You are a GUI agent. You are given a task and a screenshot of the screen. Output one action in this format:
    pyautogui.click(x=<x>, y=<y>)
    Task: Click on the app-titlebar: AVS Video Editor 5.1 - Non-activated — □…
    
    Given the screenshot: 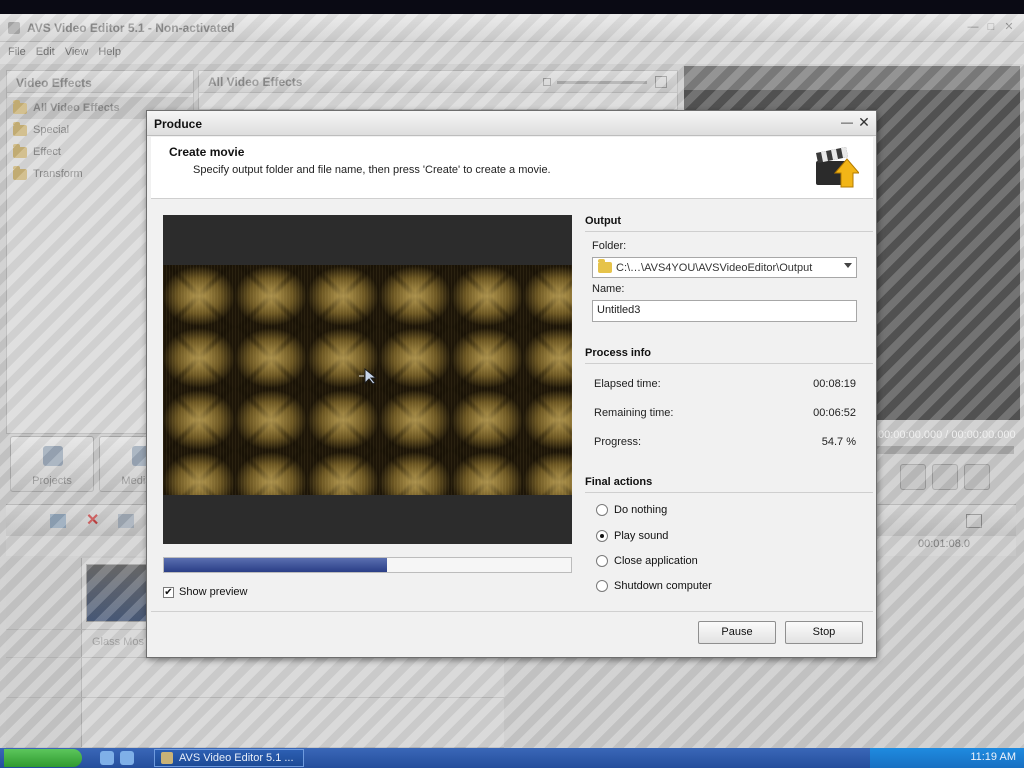 What is the action you would take?
    pyautogui.click(x=512, y=28)
    